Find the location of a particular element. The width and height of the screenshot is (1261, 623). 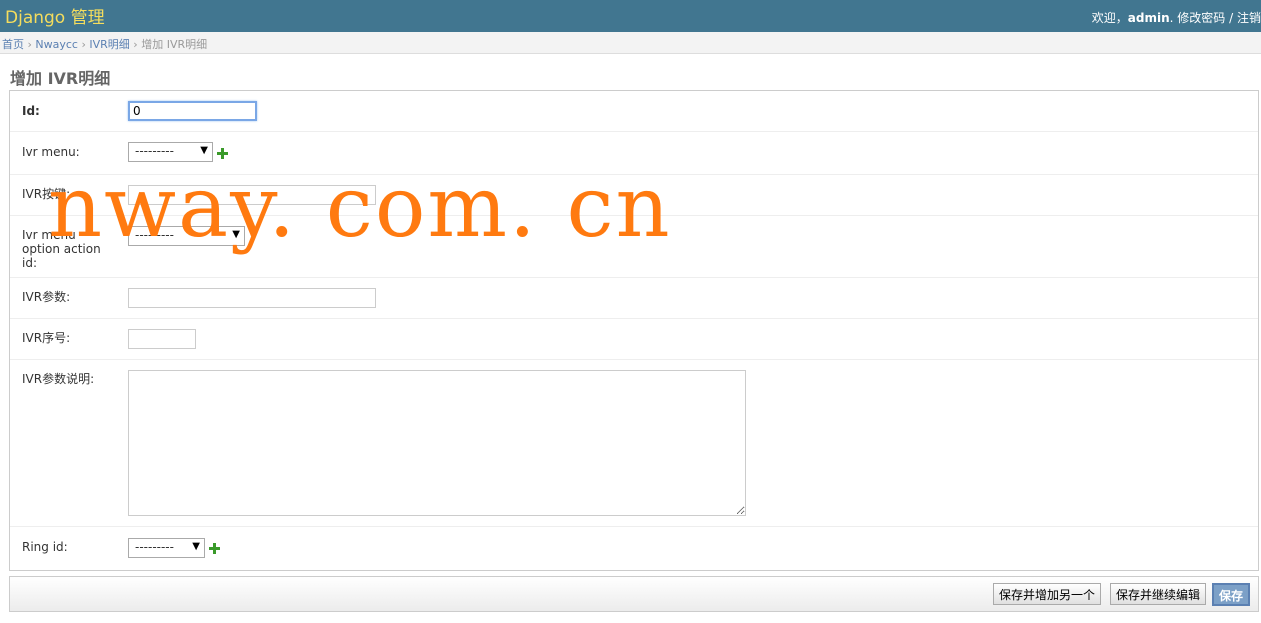

add-ivr-menu-icon is located at coordinates (222, 153).